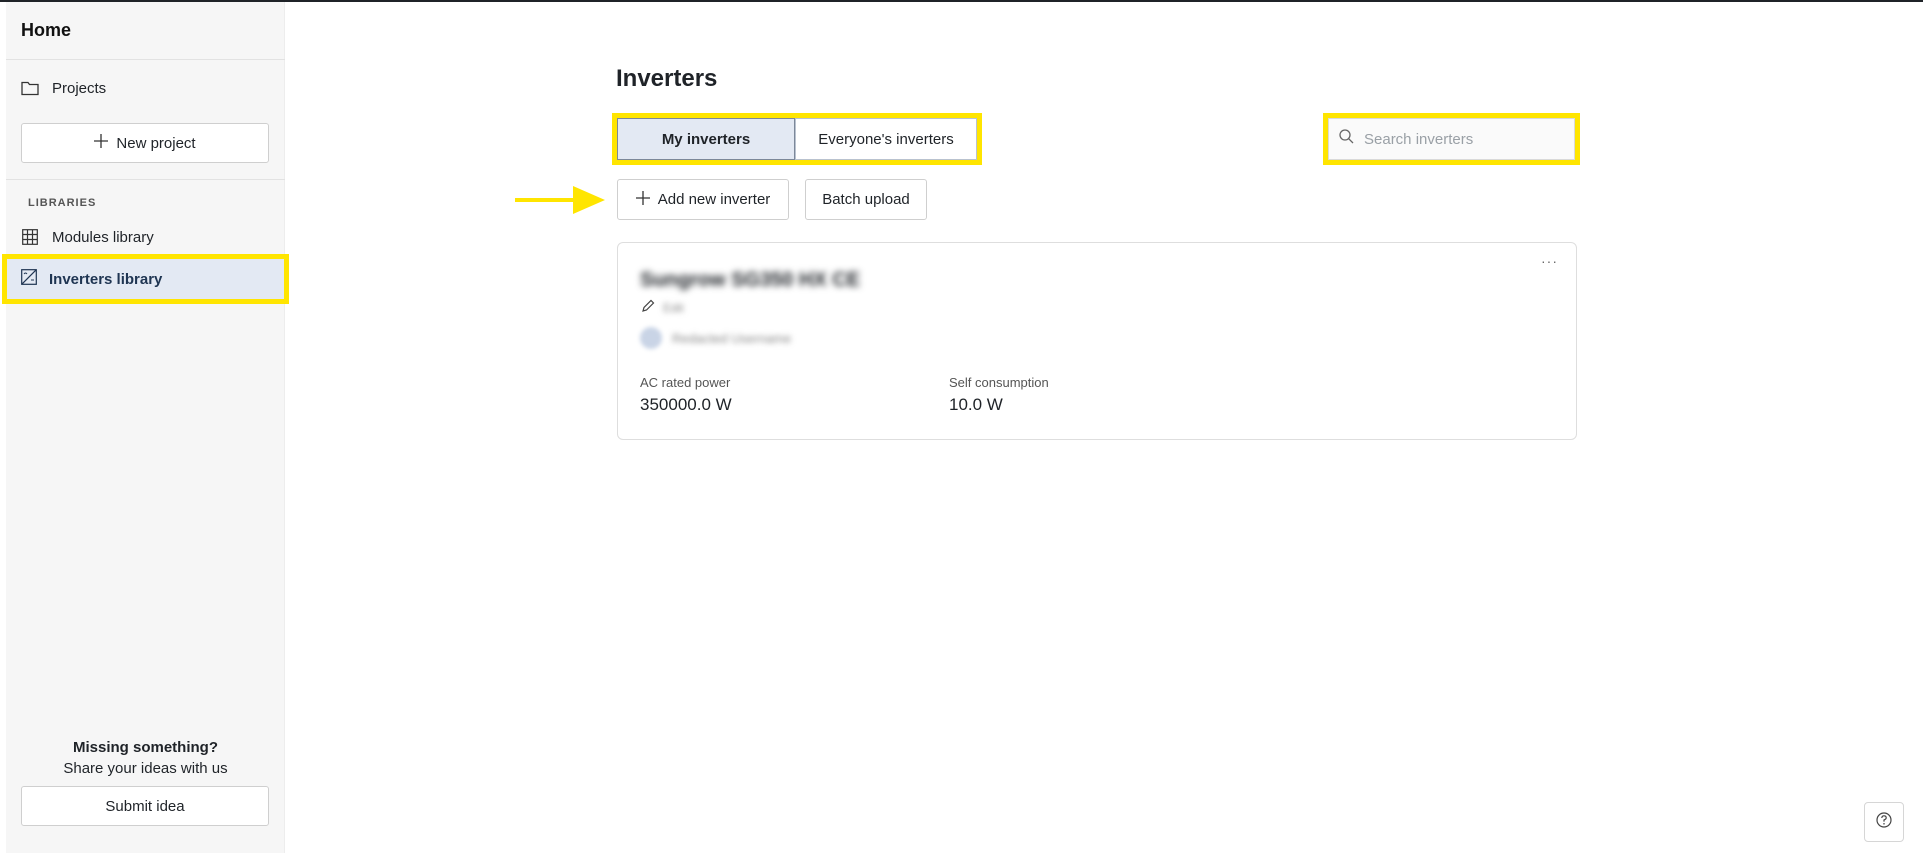 Image resolution: width=1923 pixels, height=853 pixels. What do you see at coordinates (685, 382) in the screenshot?
I see `spec-label-ac-power: AC rated power` at bounding box center [685, 382].